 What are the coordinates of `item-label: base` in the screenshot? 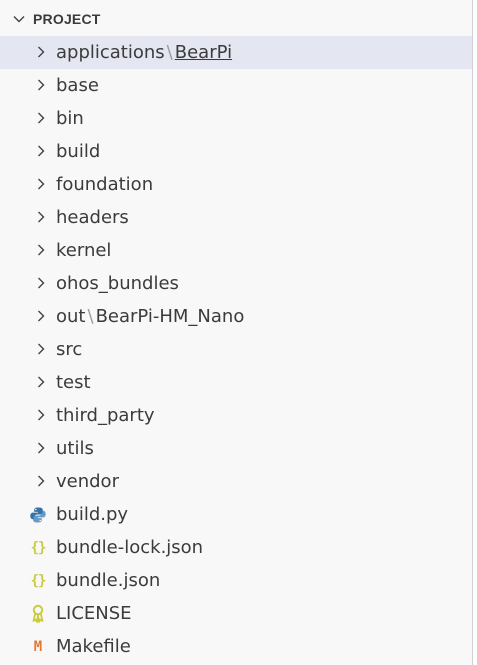 It's located at (77, 85).